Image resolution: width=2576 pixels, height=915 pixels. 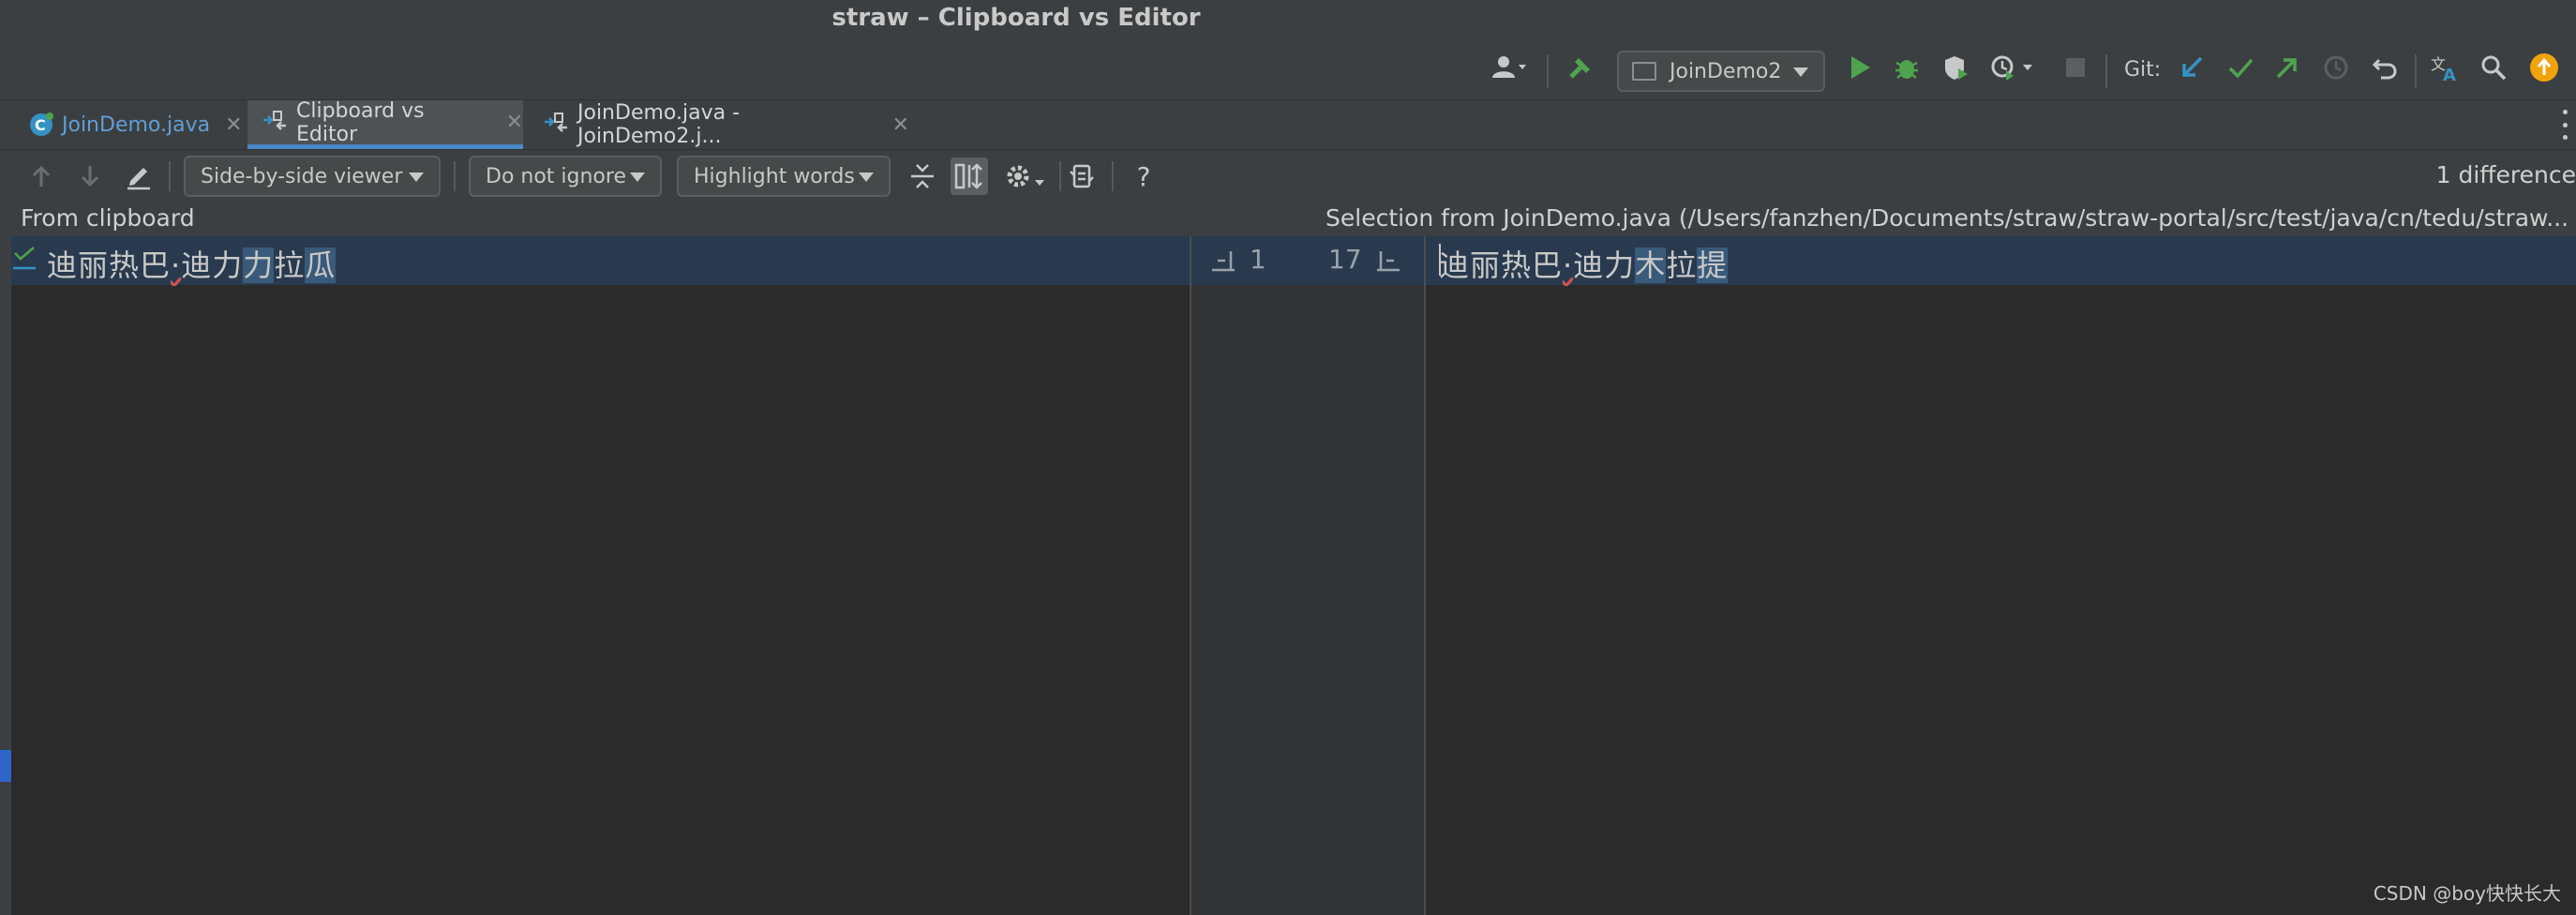 I want to click on highlight-mode-select: Highlight words, so click(x=784, y=176).